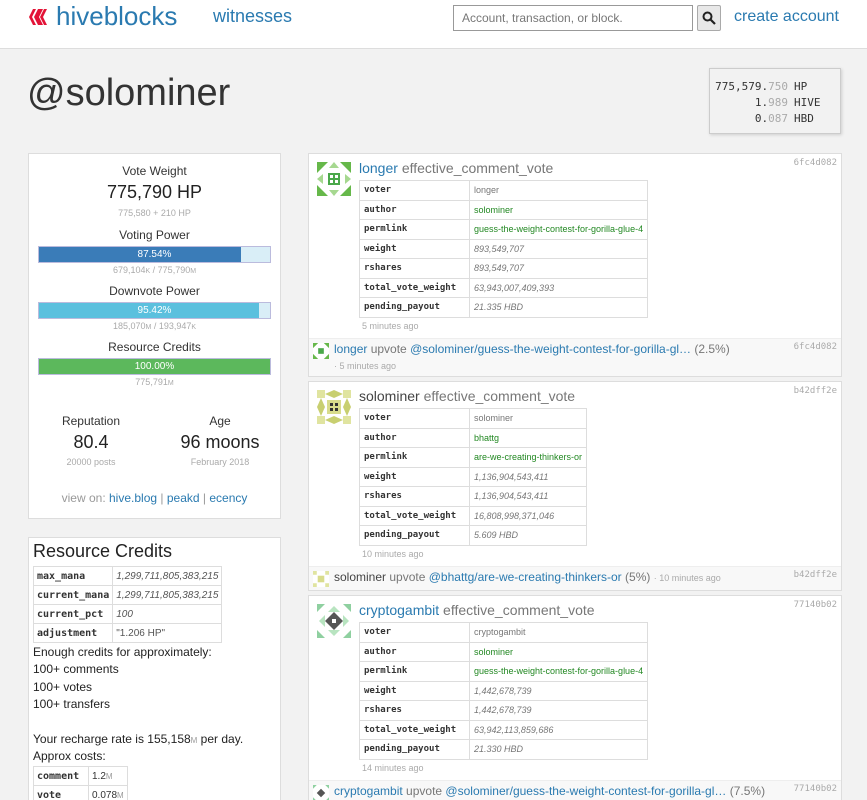 Image resolution: width=867 pixels, height=800 pixels. What do you see at coordinates (558, 749) in the screenshot?
I see `table-value: 21.330 HBD` at bounding box center [558, 749].